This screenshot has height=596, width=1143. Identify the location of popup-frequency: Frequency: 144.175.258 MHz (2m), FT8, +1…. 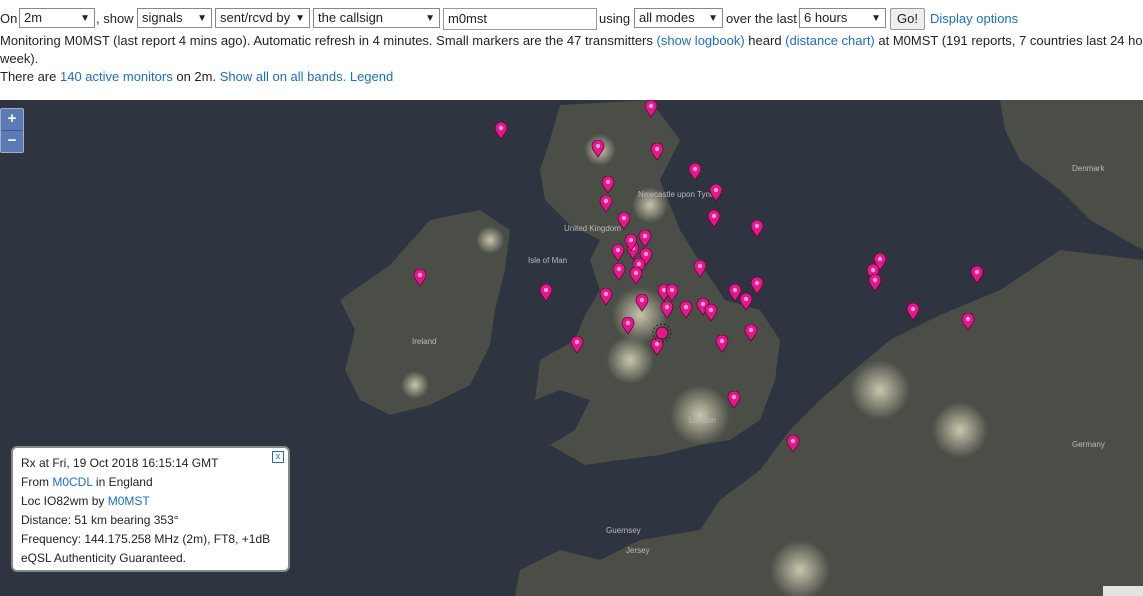
(146, 539).